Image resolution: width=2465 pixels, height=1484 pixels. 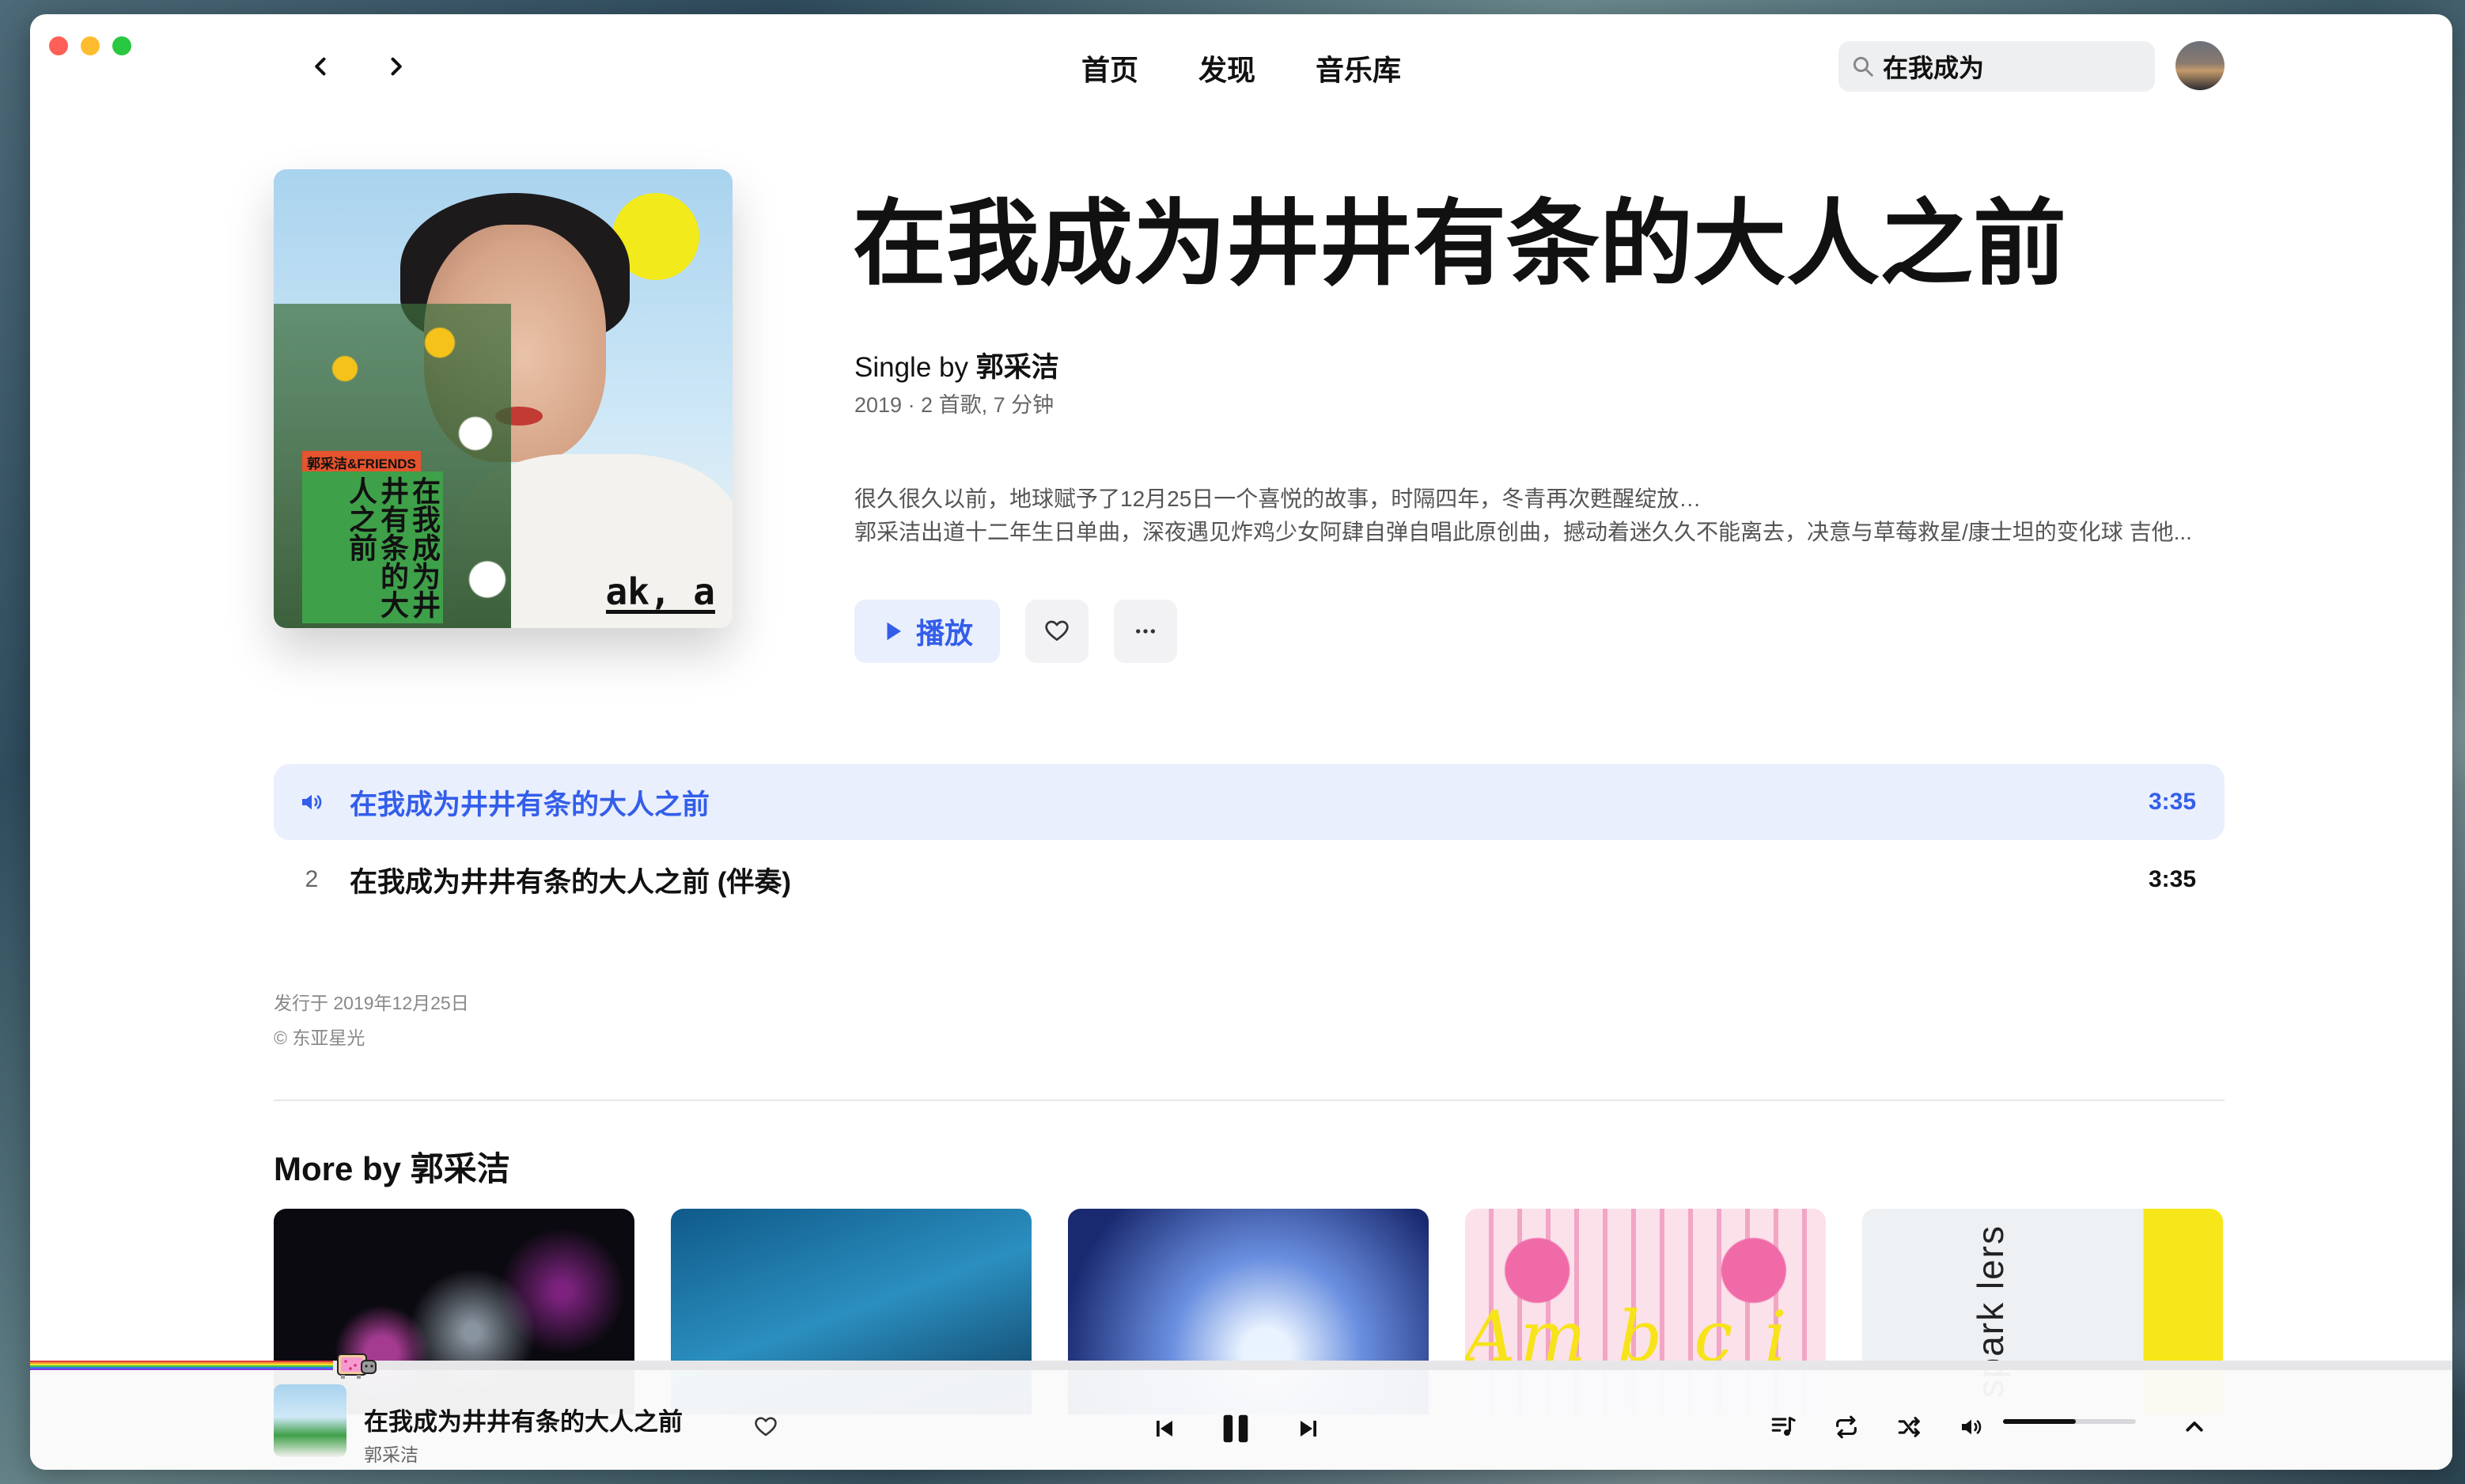 I want to click on track-index: 2, so click(x=312, y=879).